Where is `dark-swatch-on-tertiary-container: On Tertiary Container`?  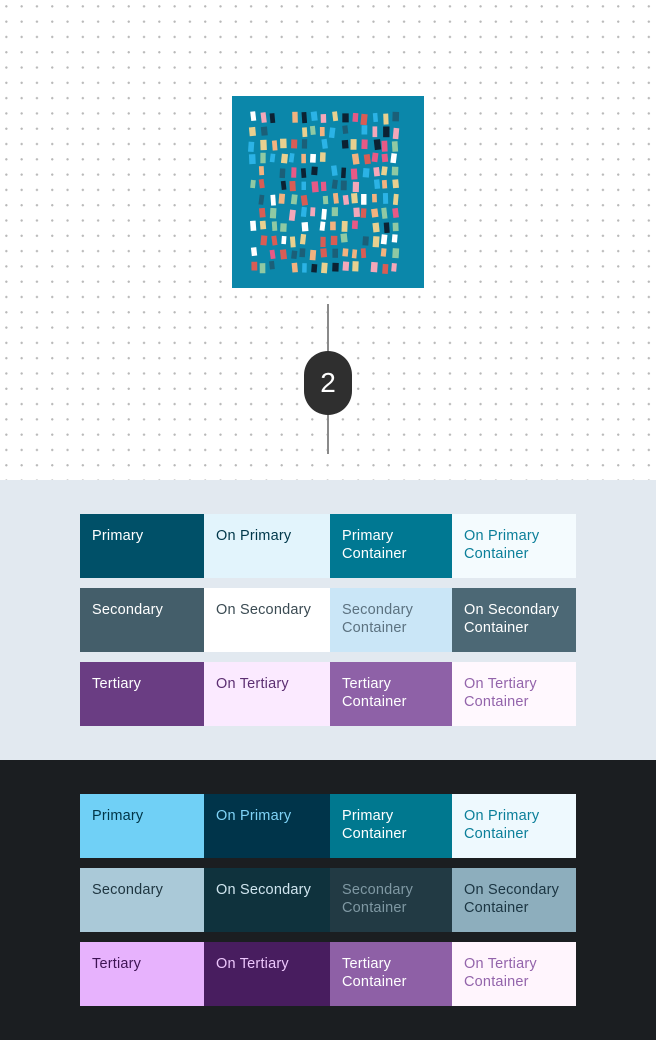
dark-swatch-on-tertiary-container: On Tertiary Container is located at coordinates (514, 974).